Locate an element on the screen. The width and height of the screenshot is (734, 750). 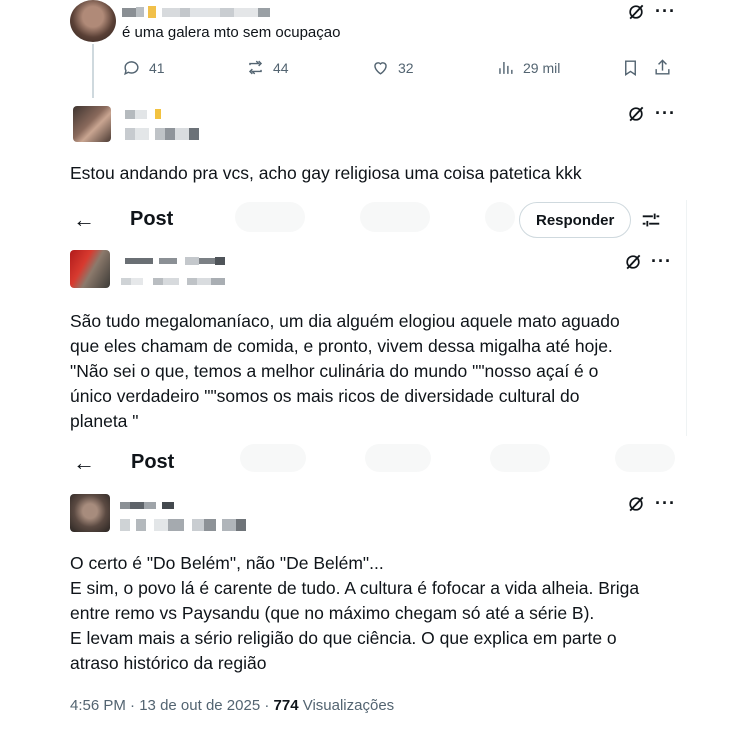
divider is located at coordinates (686, 318).